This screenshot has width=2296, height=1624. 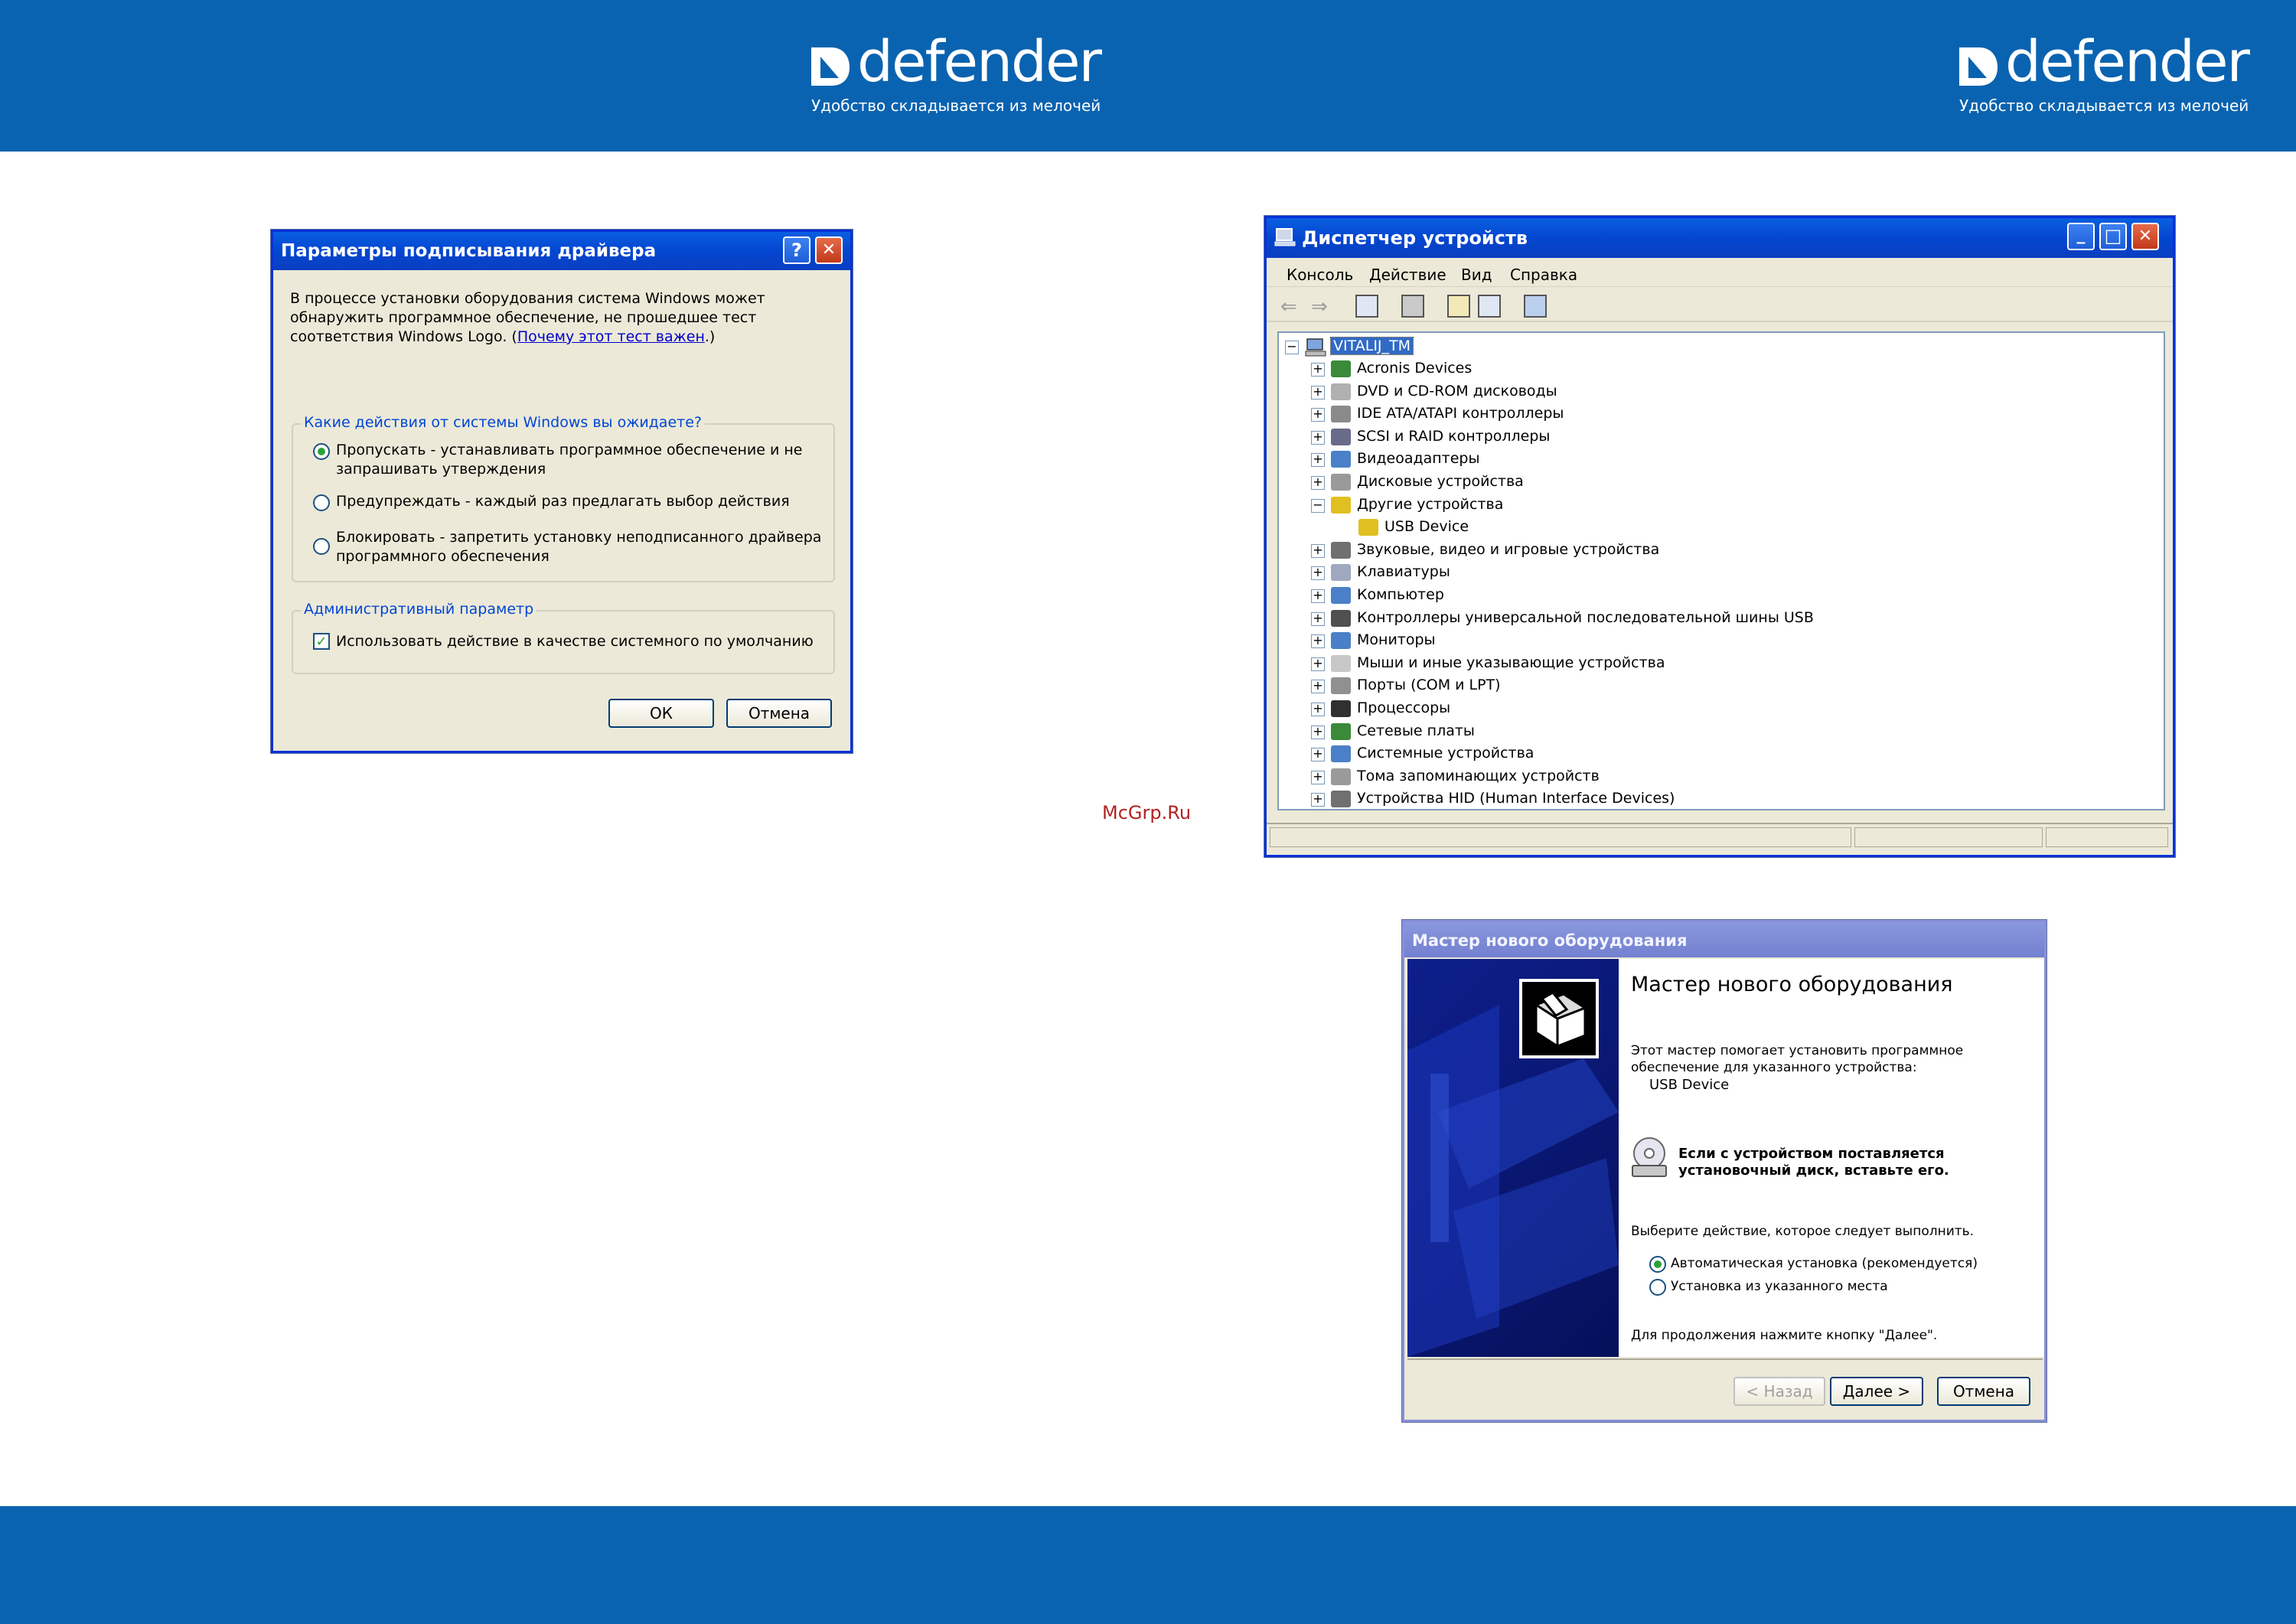 I want to click on root-label: VITALIJ_TM, so click(x=1371, y=346).